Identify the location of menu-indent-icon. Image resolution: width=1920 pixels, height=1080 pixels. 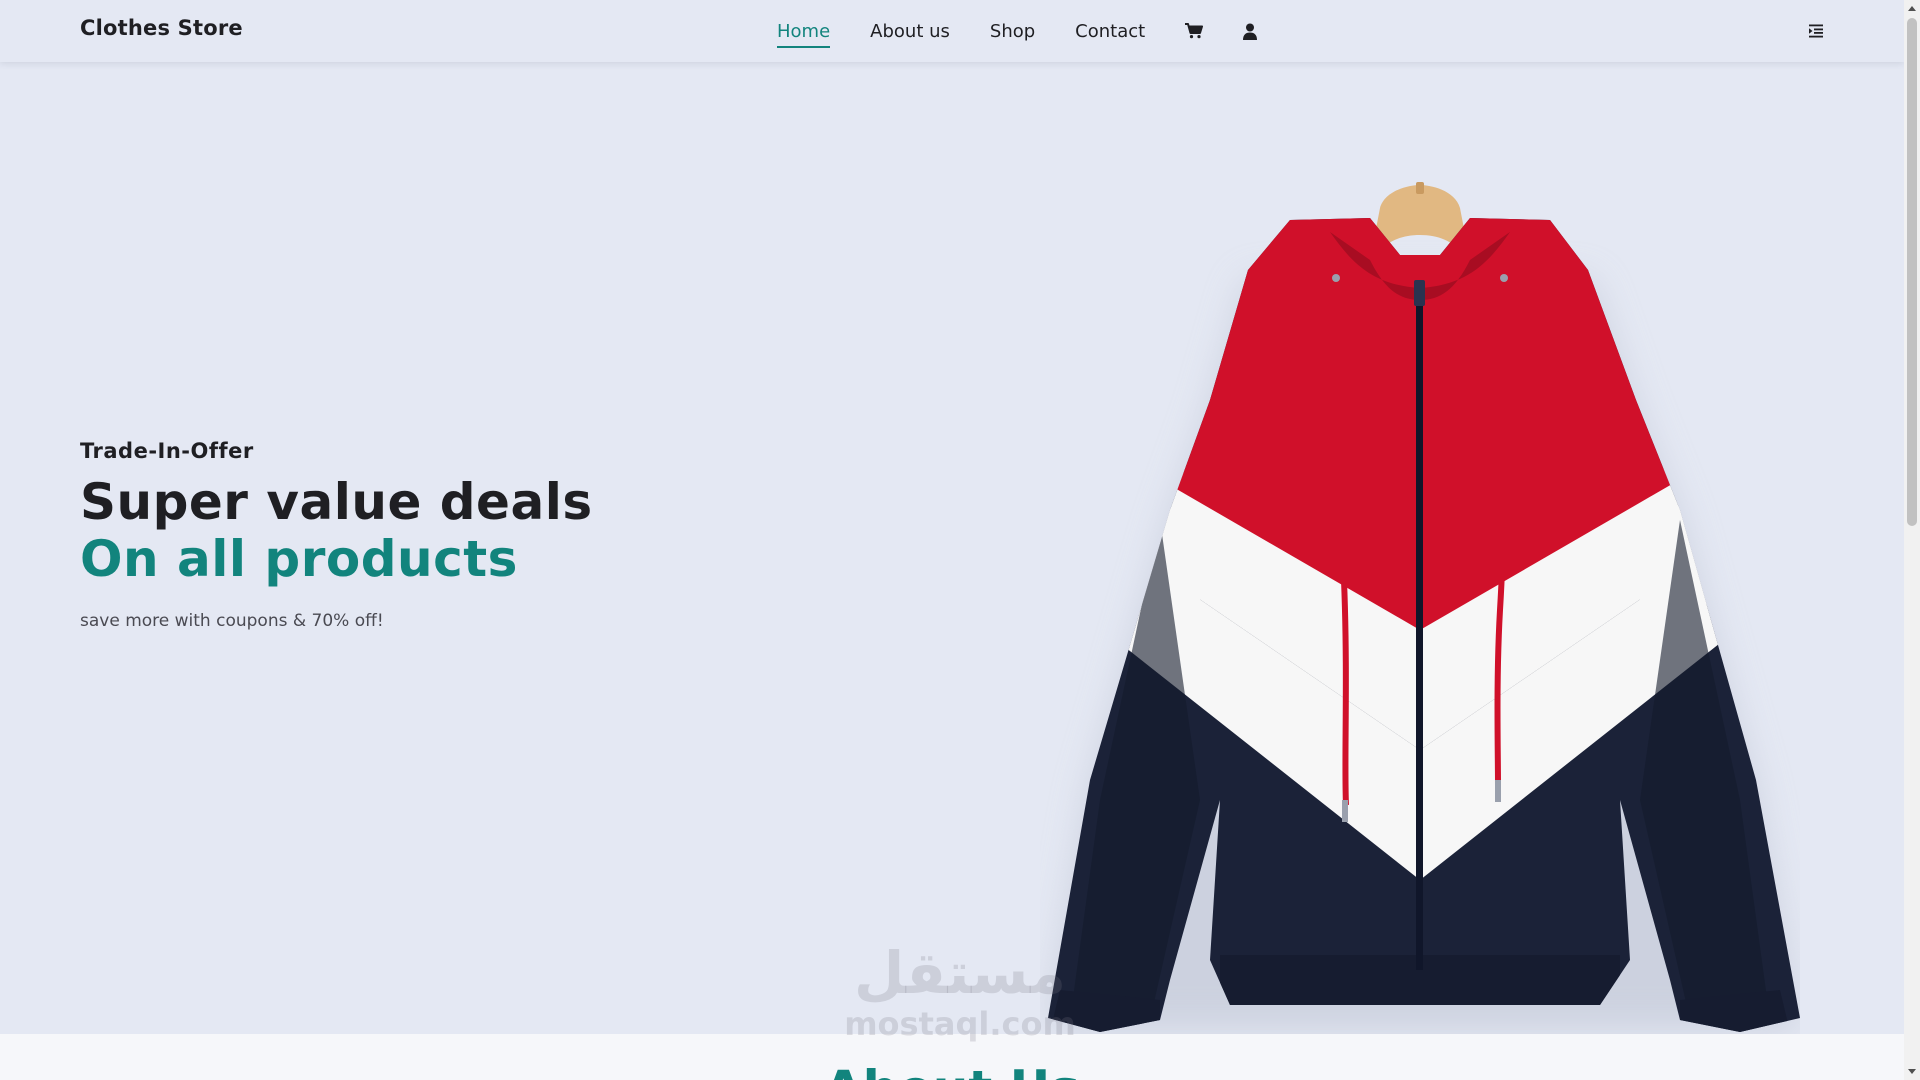
(1816, 31).